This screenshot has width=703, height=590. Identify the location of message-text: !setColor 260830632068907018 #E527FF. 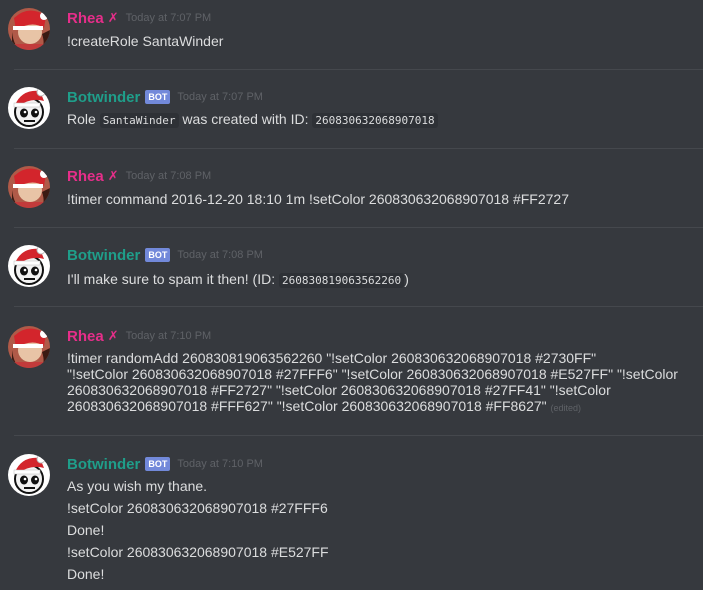
(198, 552).